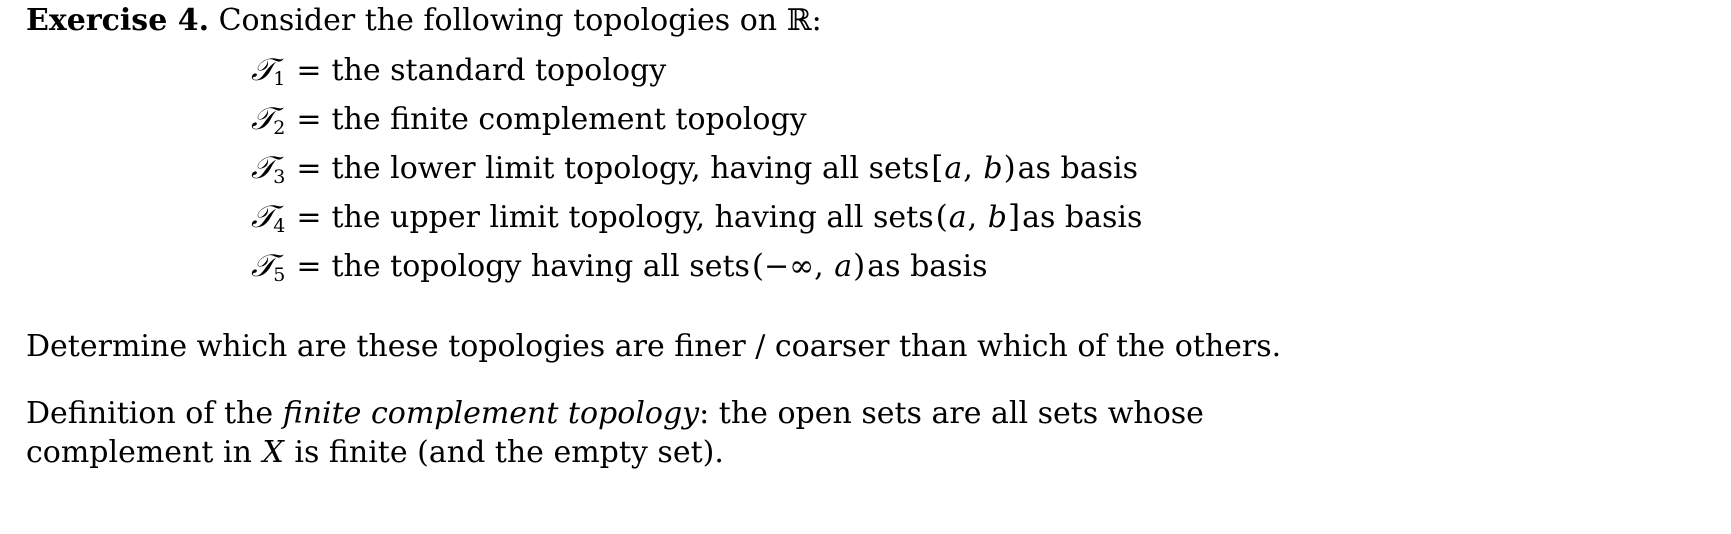  What do you see at coordinates (279, 226) in the screenshot?
I see `topology-subscript: 4` at bounding box center [279, 226].